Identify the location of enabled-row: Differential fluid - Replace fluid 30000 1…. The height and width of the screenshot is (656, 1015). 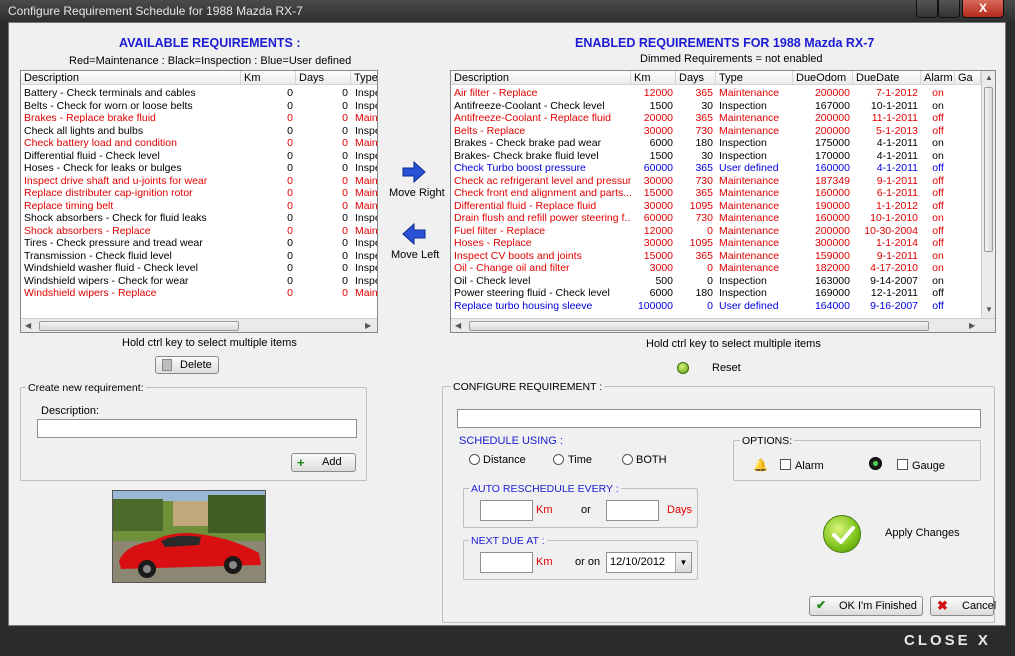
(716, 206).